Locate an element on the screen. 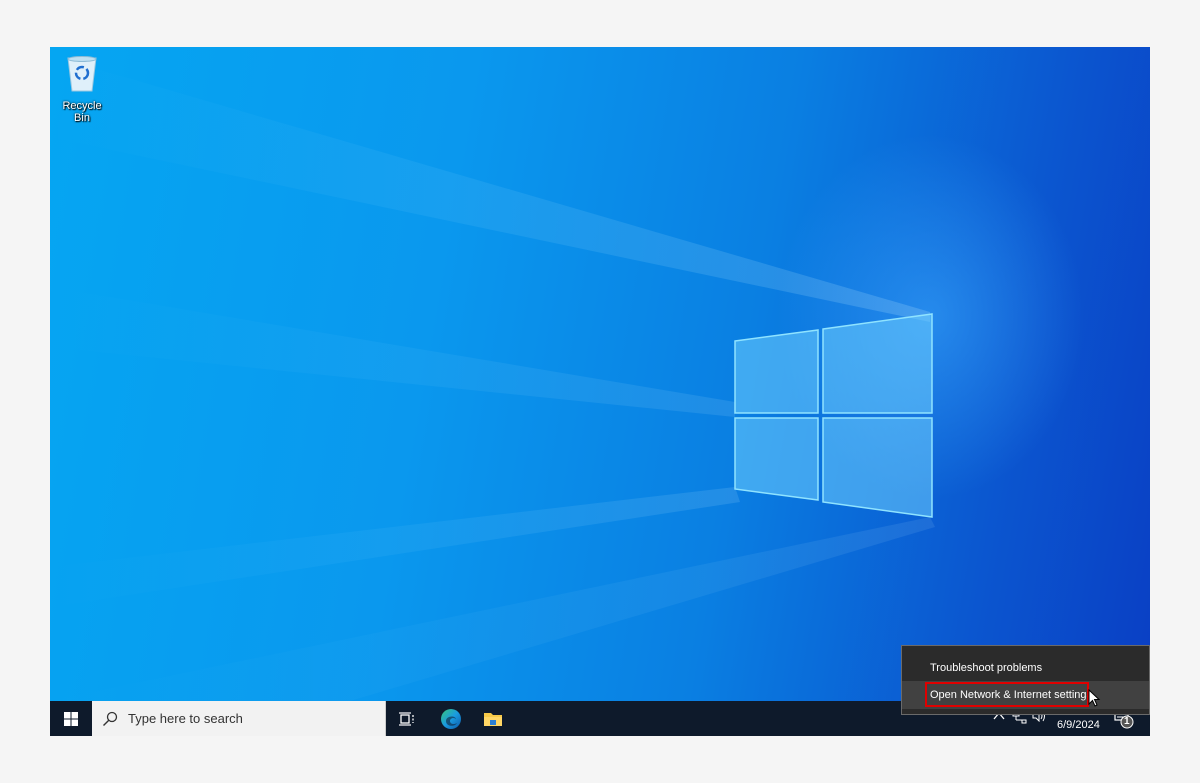 Image resolution: width=1200 pixels, height=783 pixels. task-view-icon is located at coordinates (406, 718).